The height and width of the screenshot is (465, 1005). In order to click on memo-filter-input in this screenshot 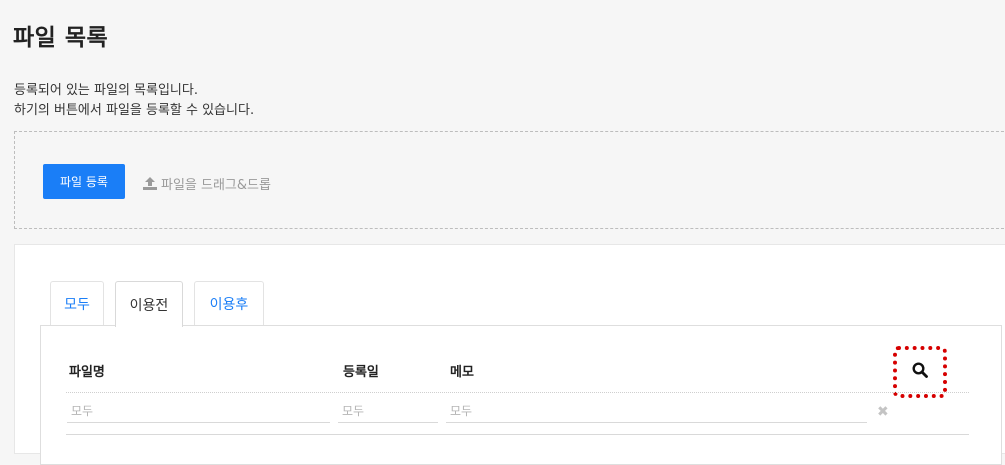, I will do `click(656, 411)`.